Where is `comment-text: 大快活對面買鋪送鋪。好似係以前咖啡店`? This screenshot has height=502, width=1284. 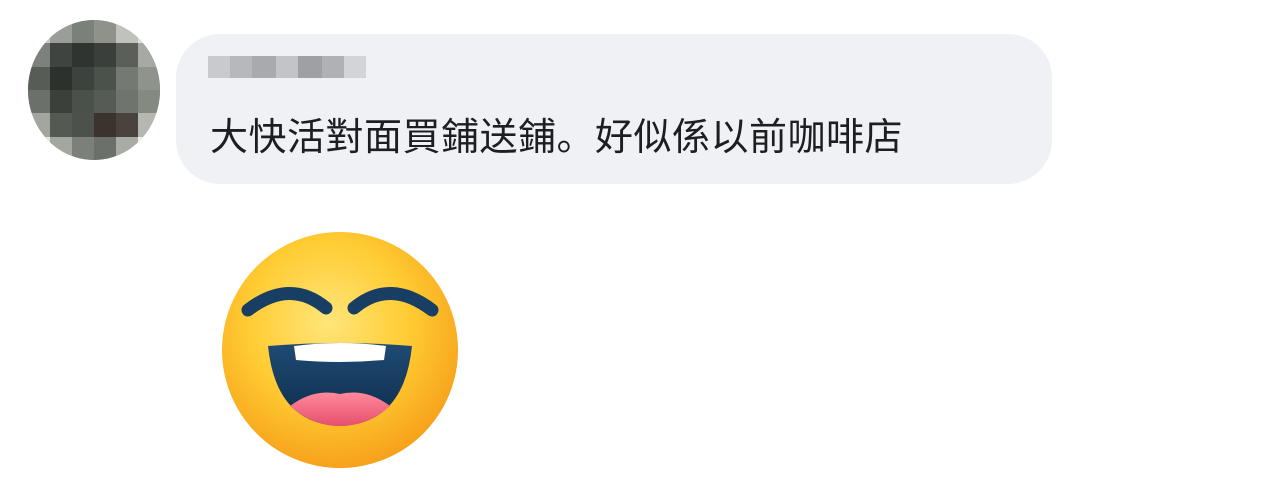 comment-text: 大快活對面買鋪送鋪。好似係以前咖啡店 is located at coordinates (557, 137).